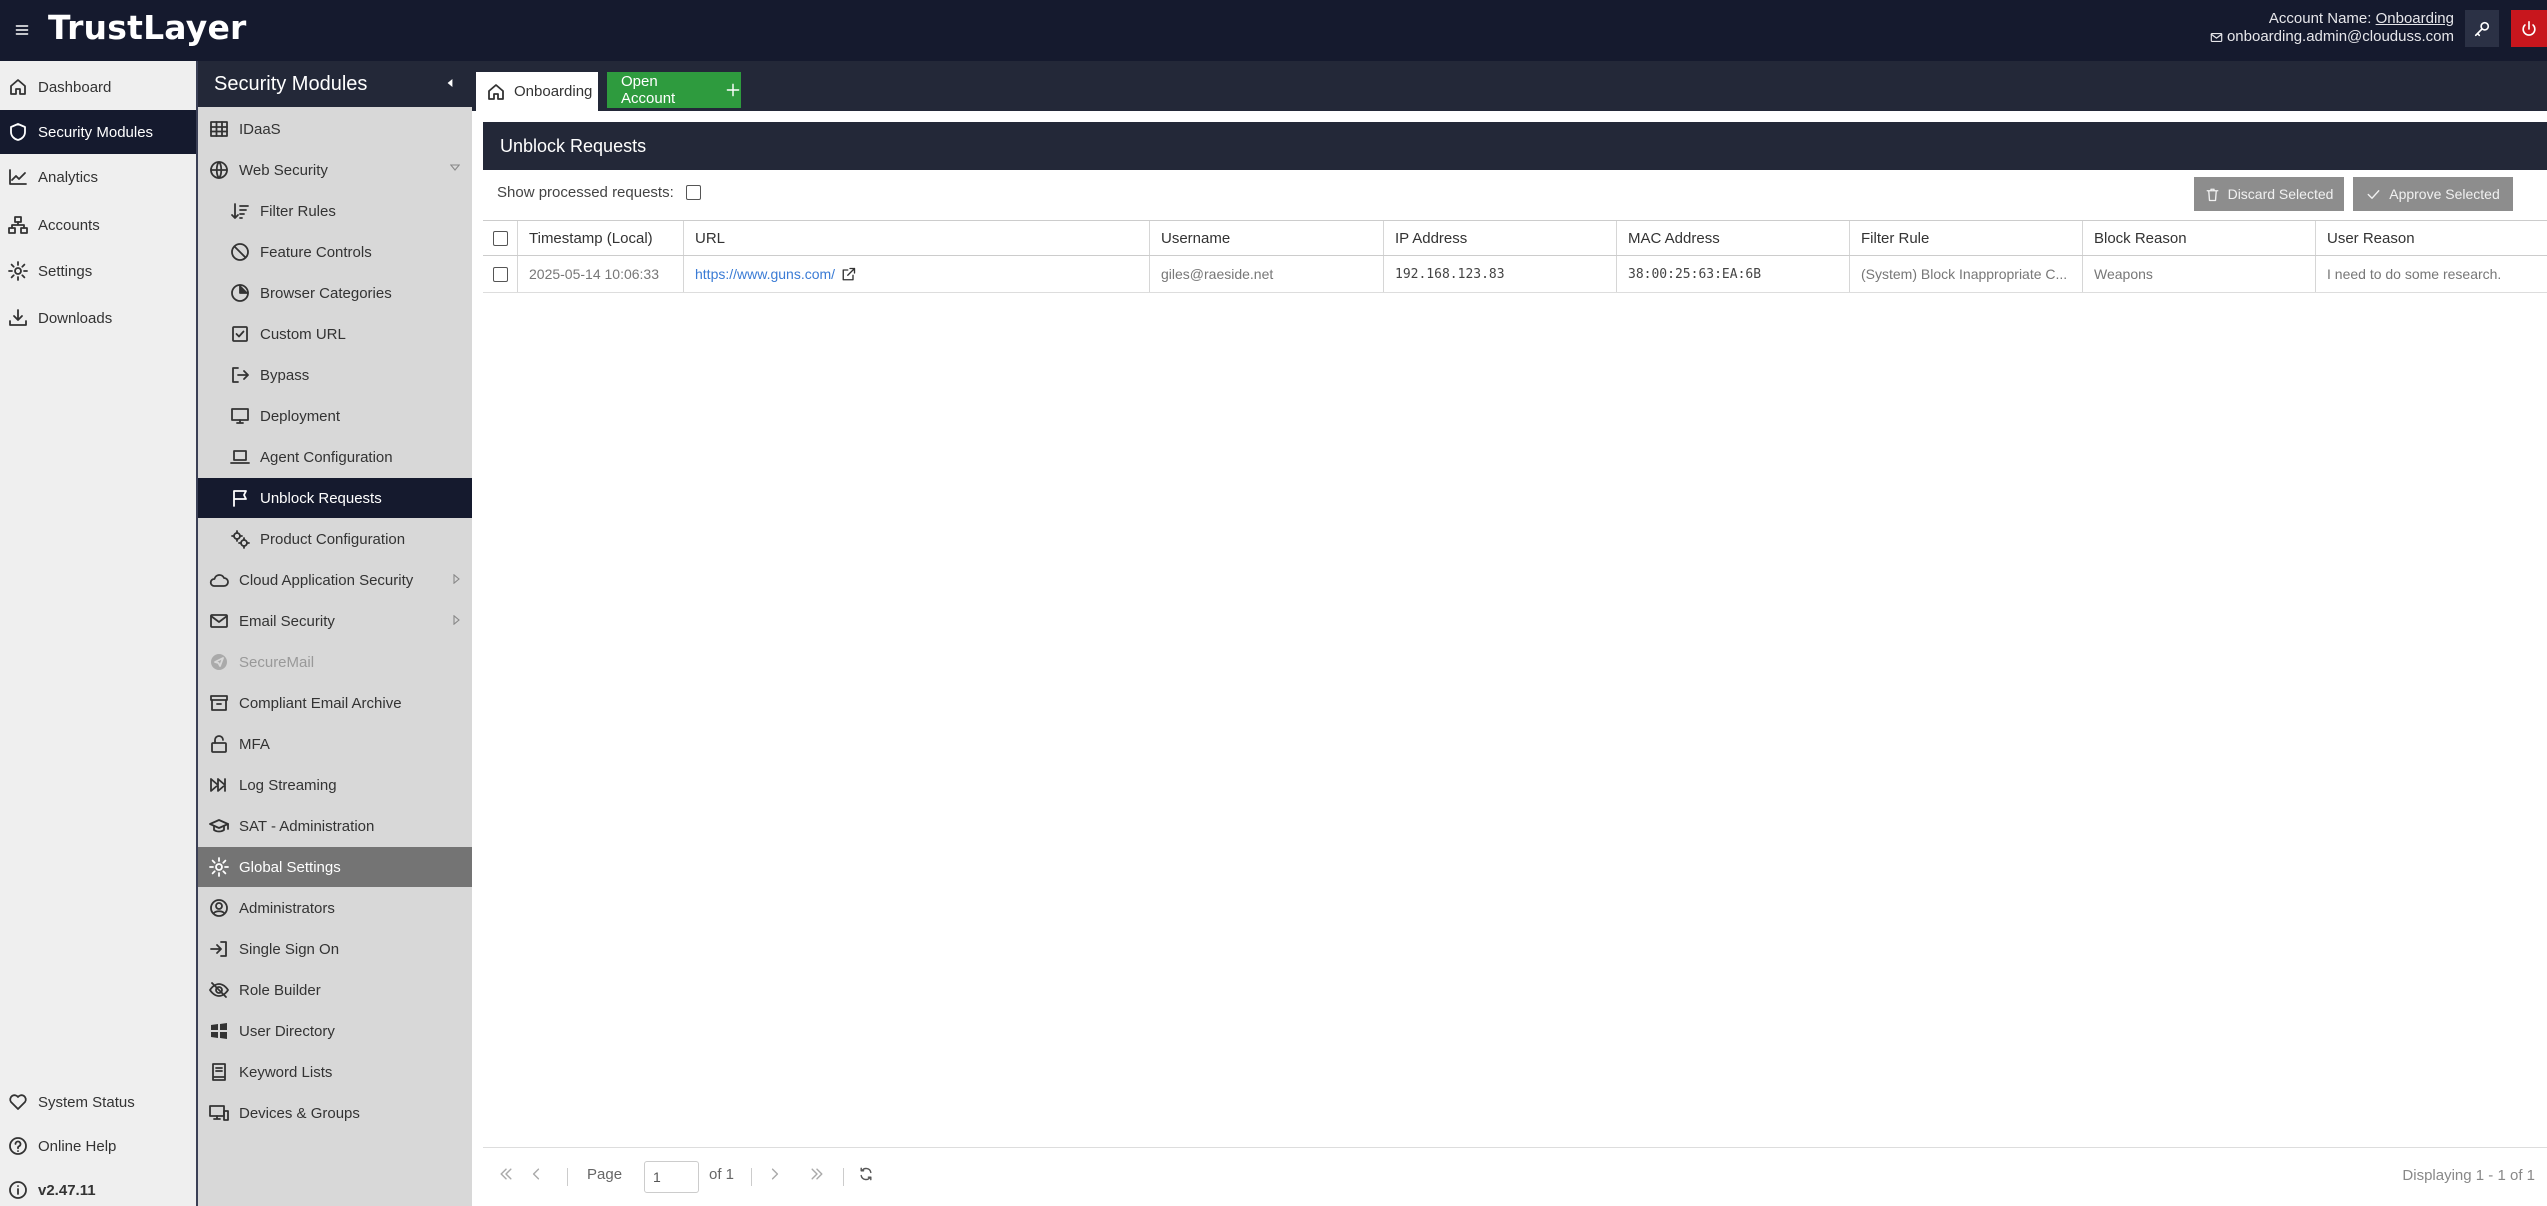  I want to click on url-link: https://www.guns.com/, so click(765, 274).